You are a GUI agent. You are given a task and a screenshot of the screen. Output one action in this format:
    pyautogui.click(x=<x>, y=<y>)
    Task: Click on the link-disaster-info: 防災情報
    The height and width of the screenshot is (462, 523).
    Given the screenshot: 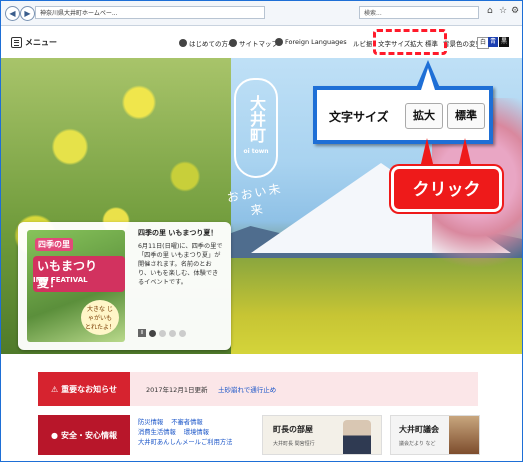 What is the action you would take?
    pyautogui.click(x=150, y=422)
    